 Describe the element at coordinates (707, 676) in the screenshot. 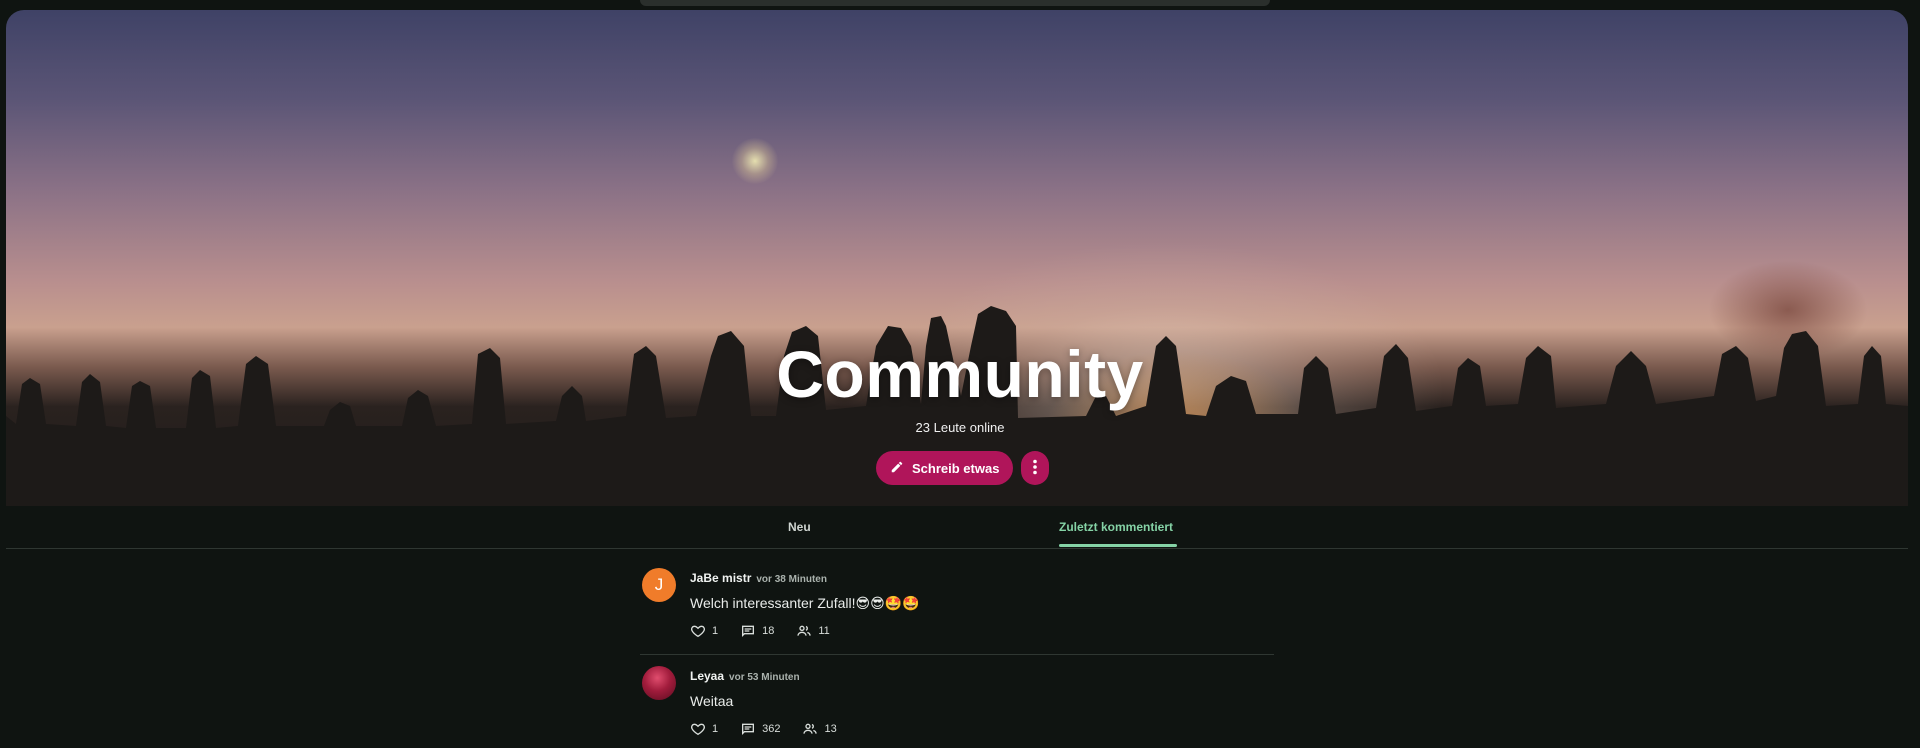

I see `post-author: Leyaa` at that location.